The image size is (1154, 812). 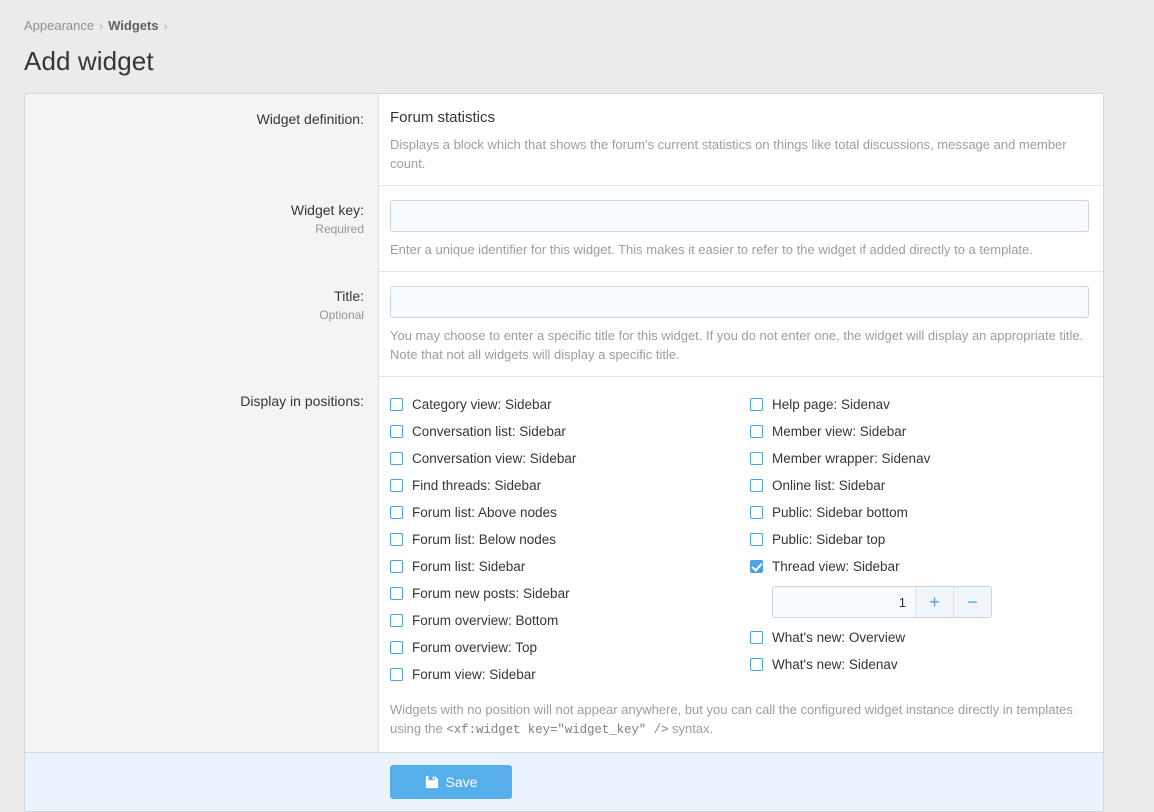 I want to click on title-input, so click(x=739, y=302).